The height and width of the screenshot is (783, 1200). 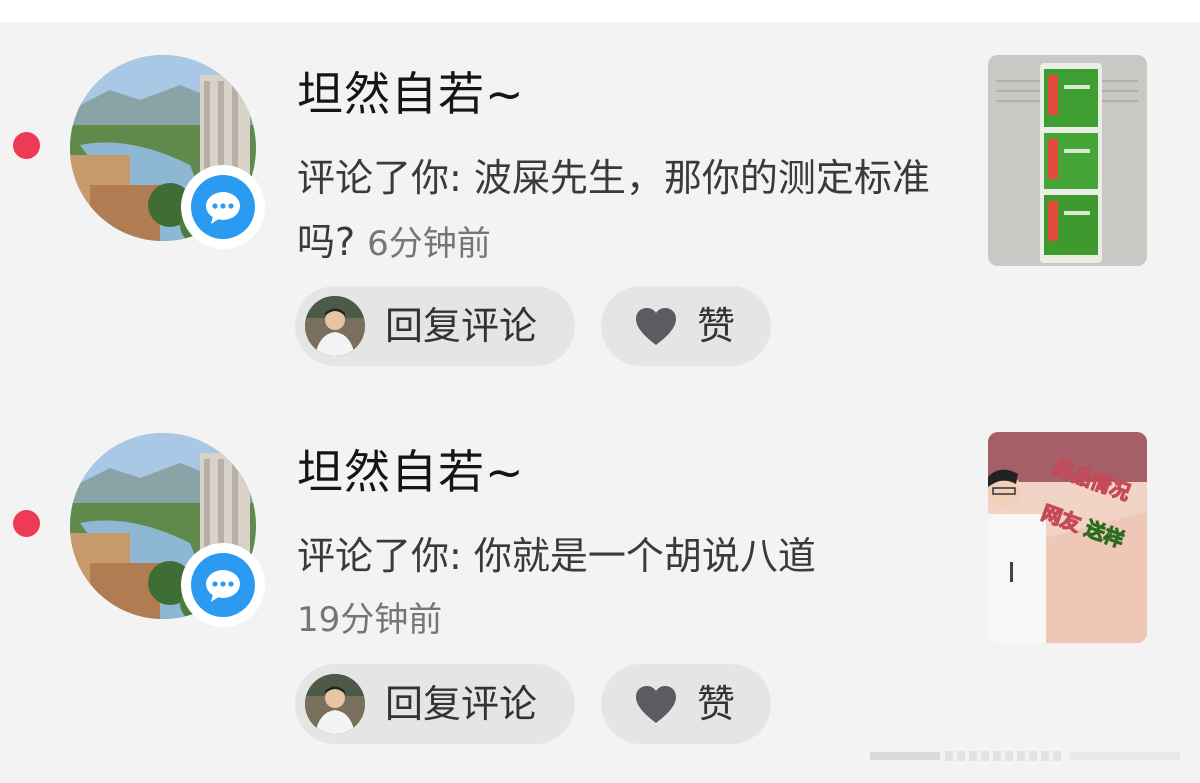 What do you see at coordinates (1030, 756) in the screenshot?
I see `scrollbar` at bounding box center [1030, 756].